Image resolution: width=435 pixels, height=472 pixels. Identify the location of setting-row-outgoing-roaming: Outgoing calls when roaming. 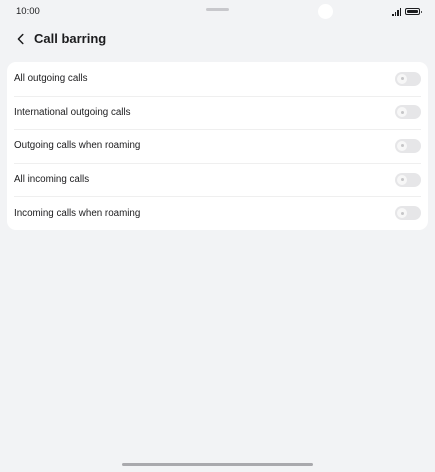
(217, 146).